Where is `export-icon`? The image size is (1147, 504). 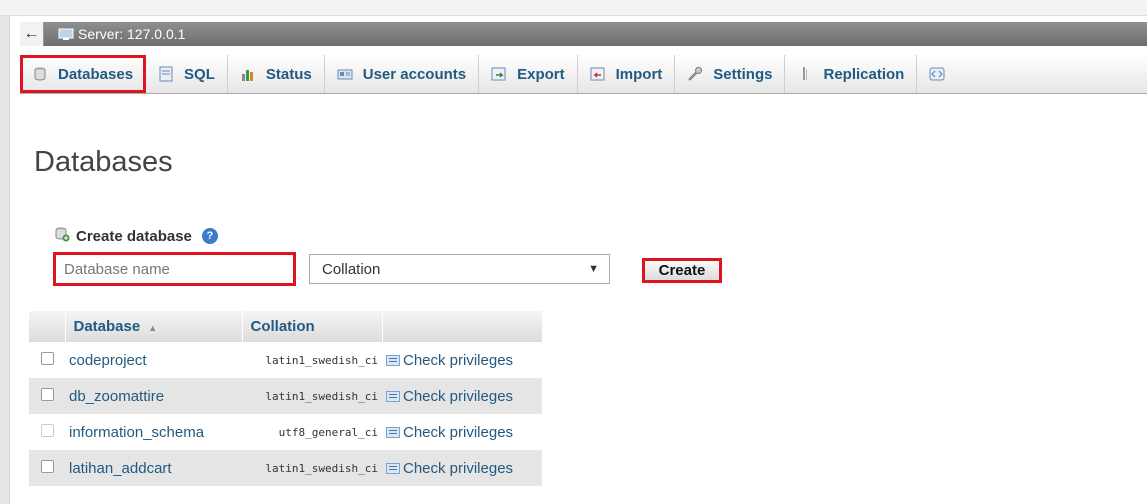 export-icon is located at coordinates (499, 74).